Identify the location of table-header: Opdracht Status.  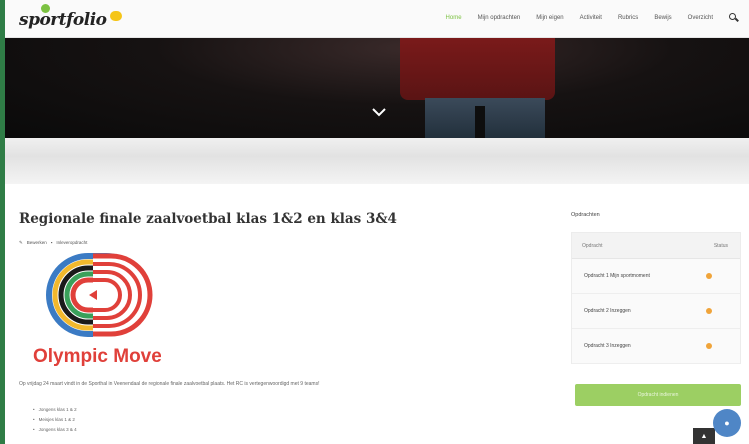
(656, 246).